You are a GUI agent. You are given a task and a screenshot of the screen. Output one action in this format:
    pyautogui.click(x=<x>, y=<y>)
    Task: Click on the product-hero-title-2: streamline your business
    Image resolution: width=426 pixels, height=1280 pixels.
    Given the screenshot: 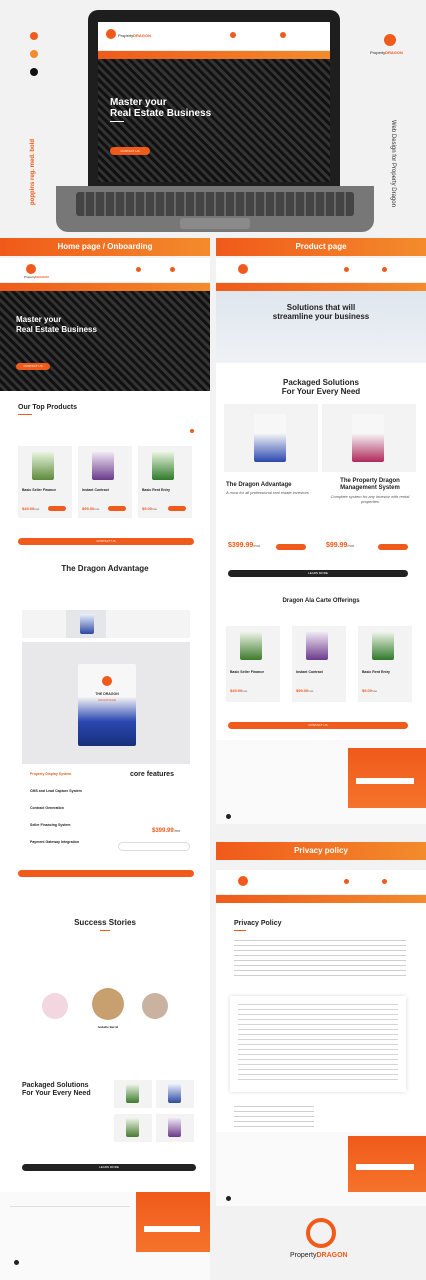 What is the action you would take?
    pyautogui.click(x=321, y=316)
    